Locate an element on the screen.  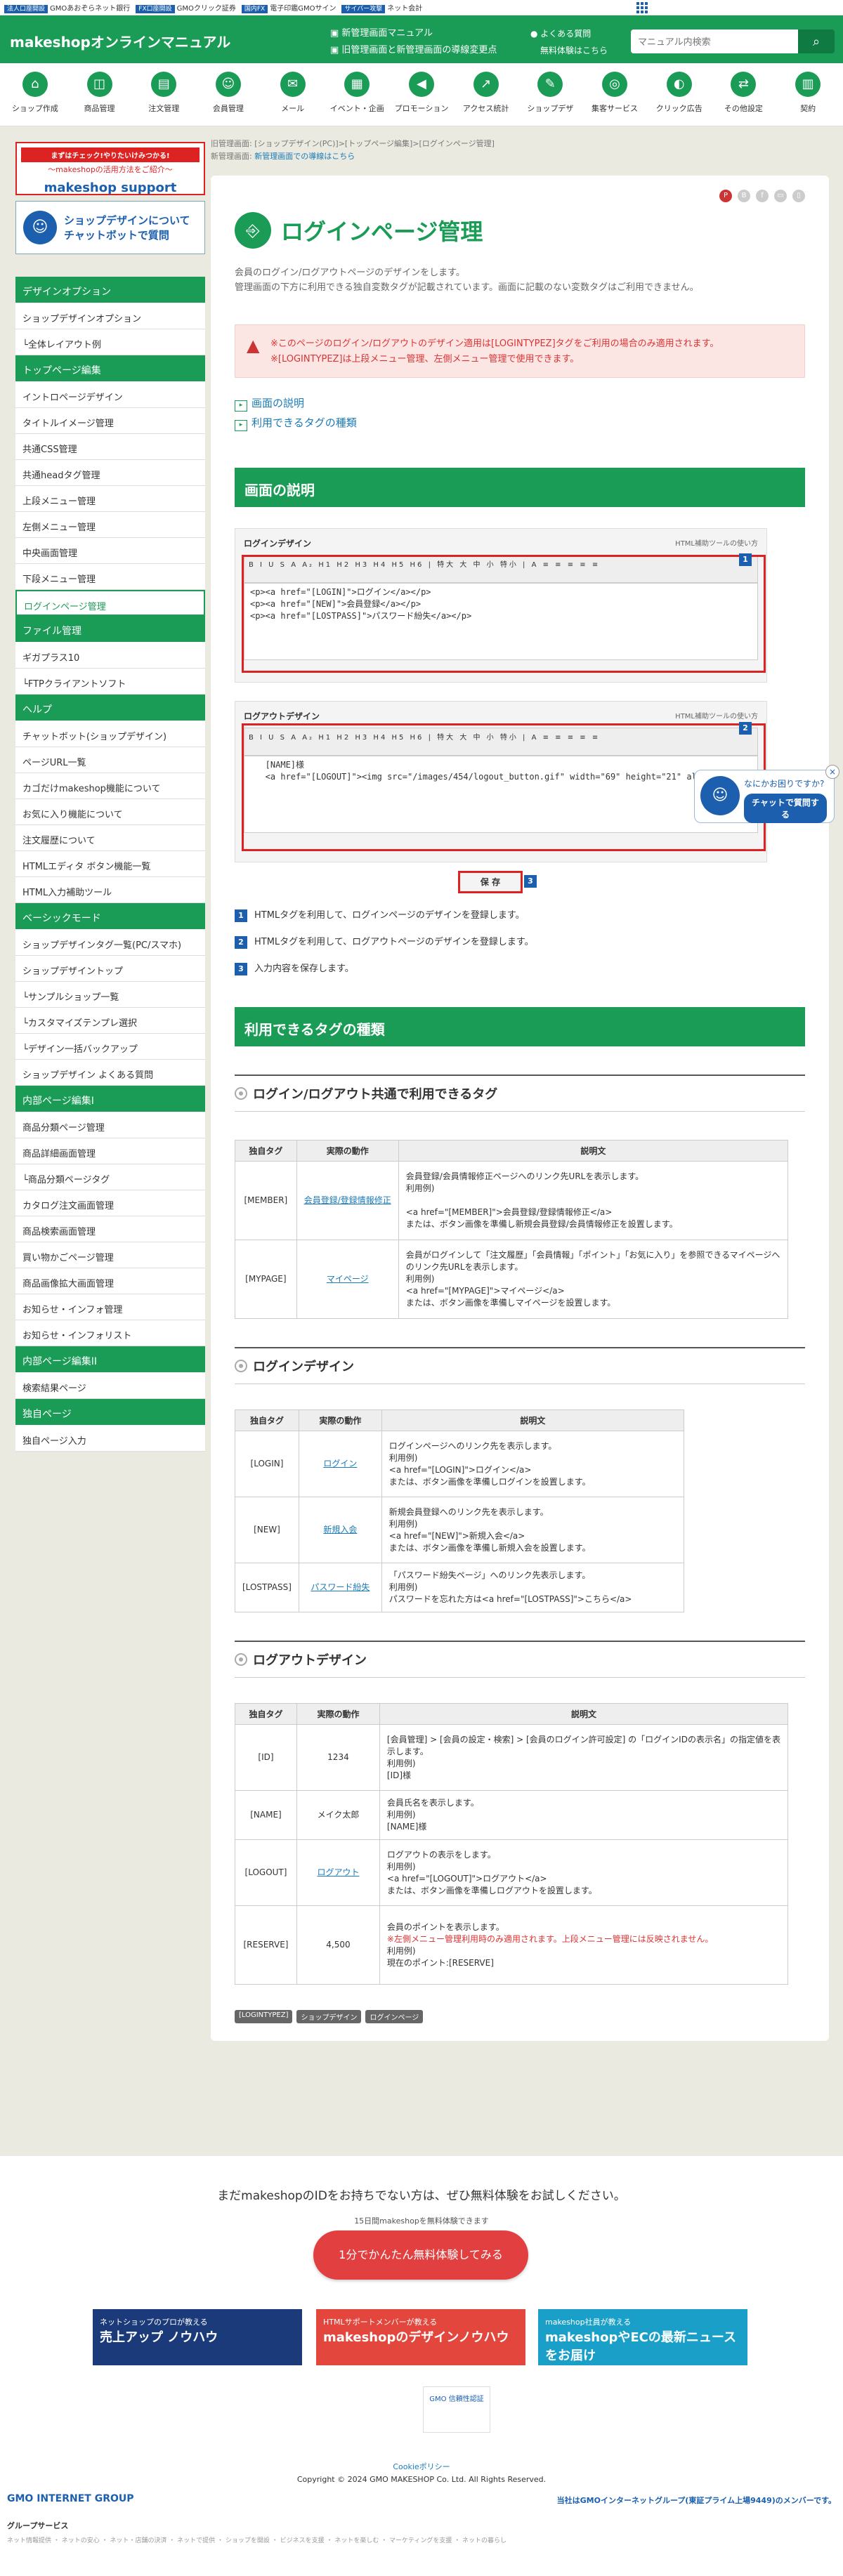
sidebar-item: ショップデザインタグ一覧(PC/スマホ) is located at coordinates (110, 943).